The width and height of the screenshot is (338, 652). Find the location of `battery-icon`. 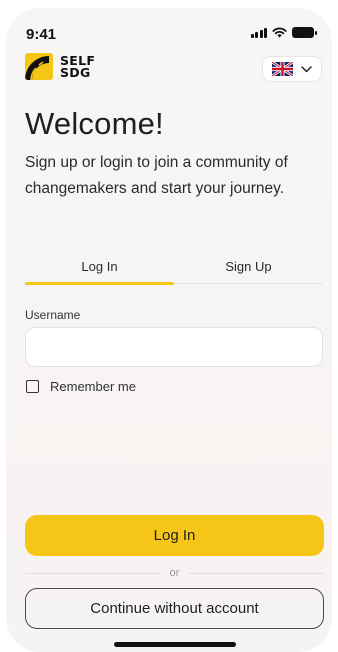

battery-icon is located at coordinates (304, 32).